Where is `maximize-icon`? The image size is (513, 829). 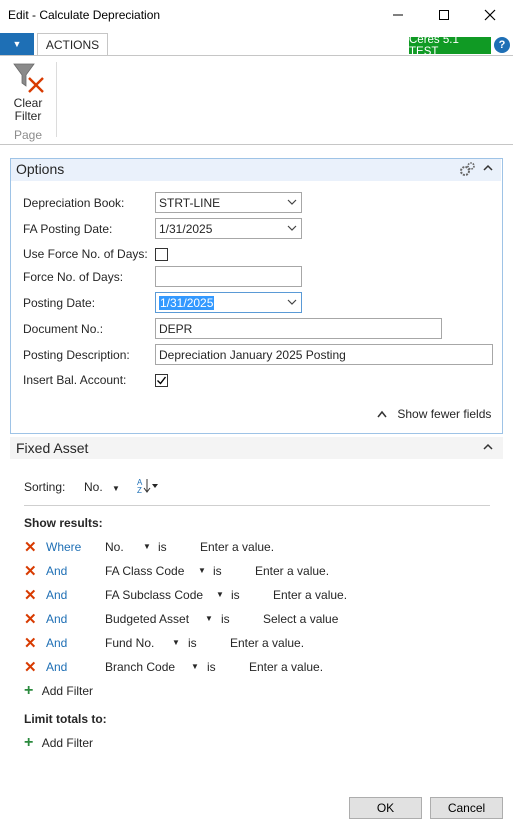
maximize-icon is located at coordinates (444, 16).